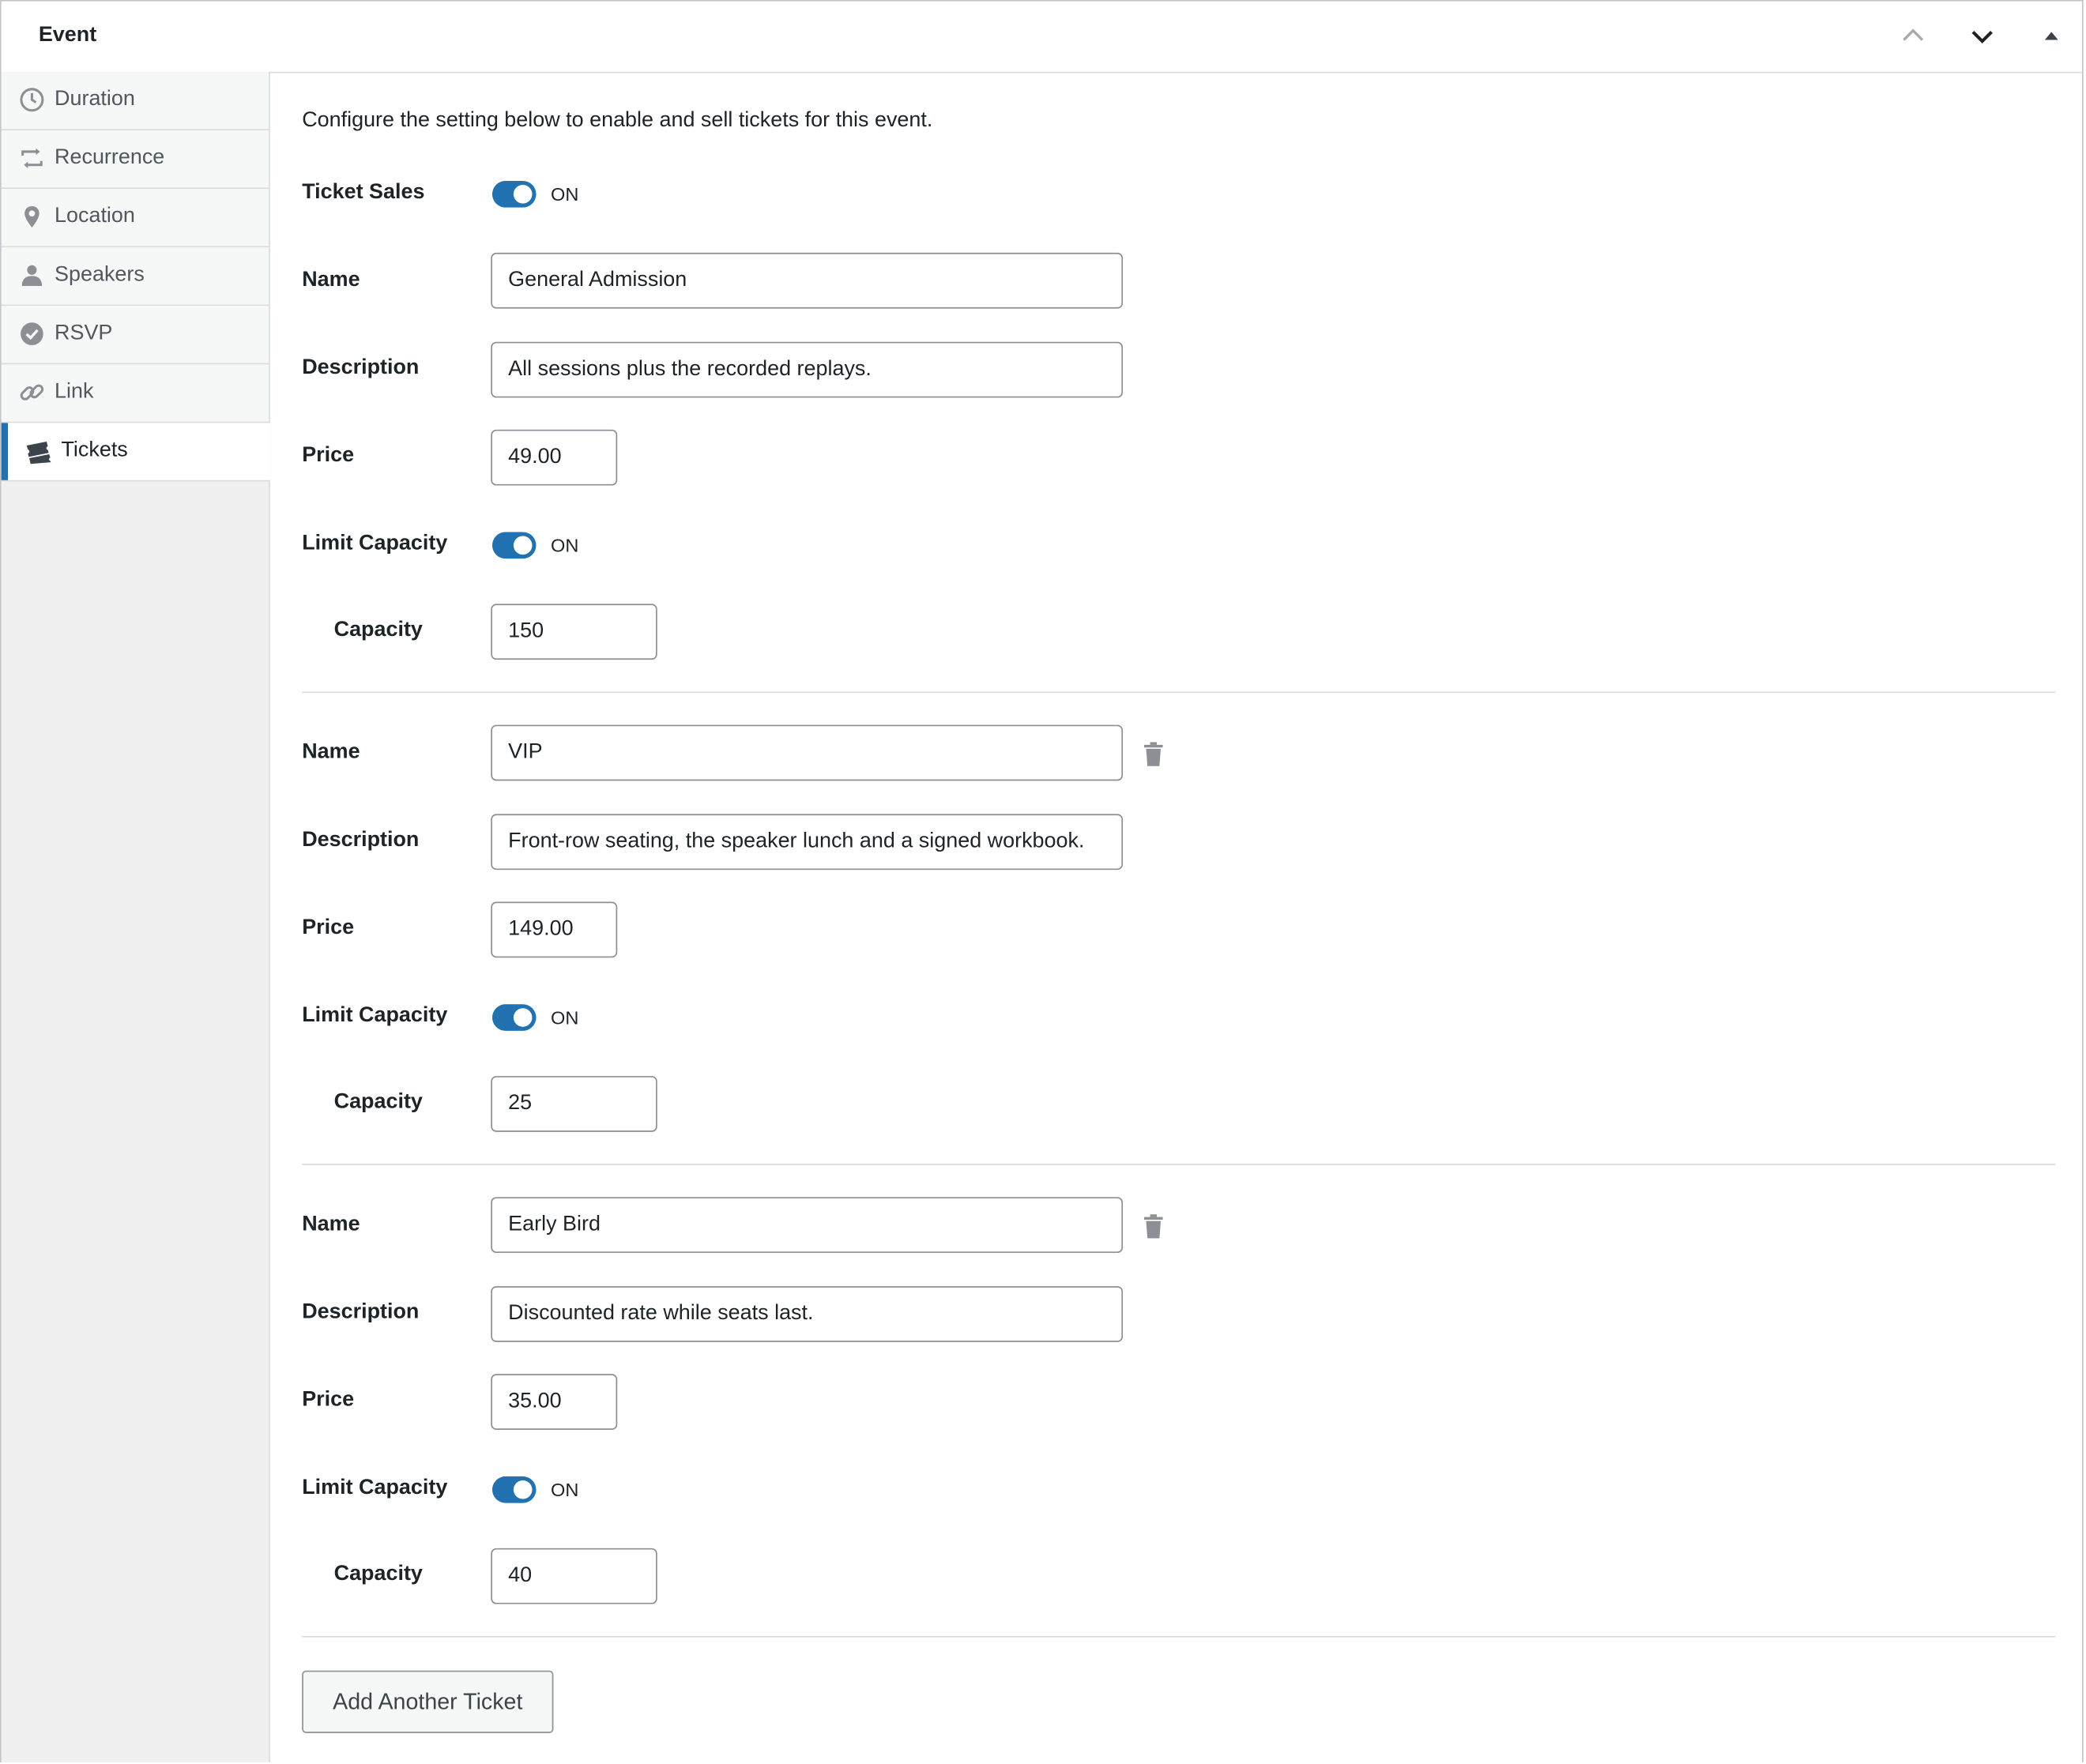 The width and height of the screenshot is (2086, 1764). Describe the element at coordinates (95, 217) in the screenshot. I see `sidebar-item-label: Location` at that location.